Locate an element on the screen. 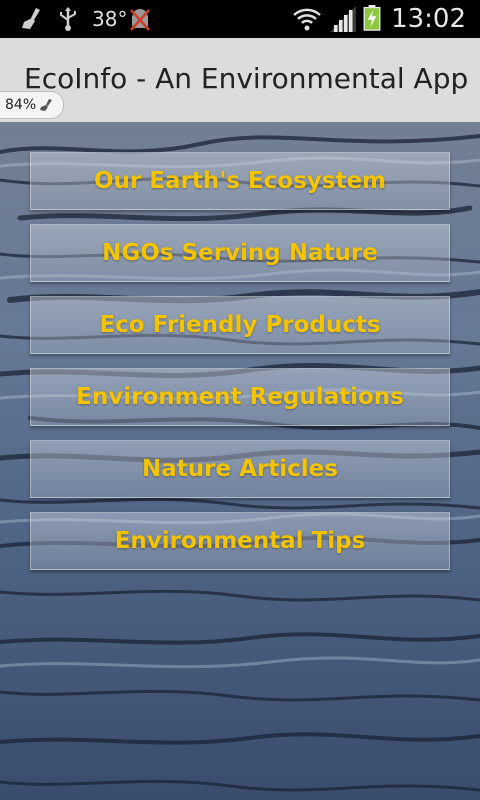  regulations-button-label: Environment Regulations is located at coordinates (240, 397).